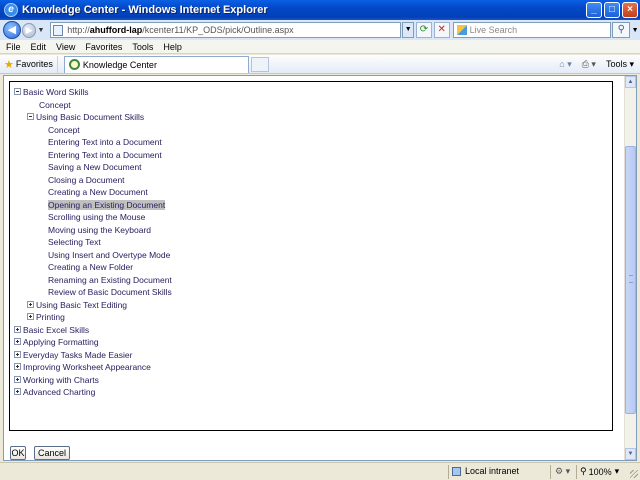 This screenshot has width=640, height=480. I want to click on resize-grip-icon, so click(634, 474).